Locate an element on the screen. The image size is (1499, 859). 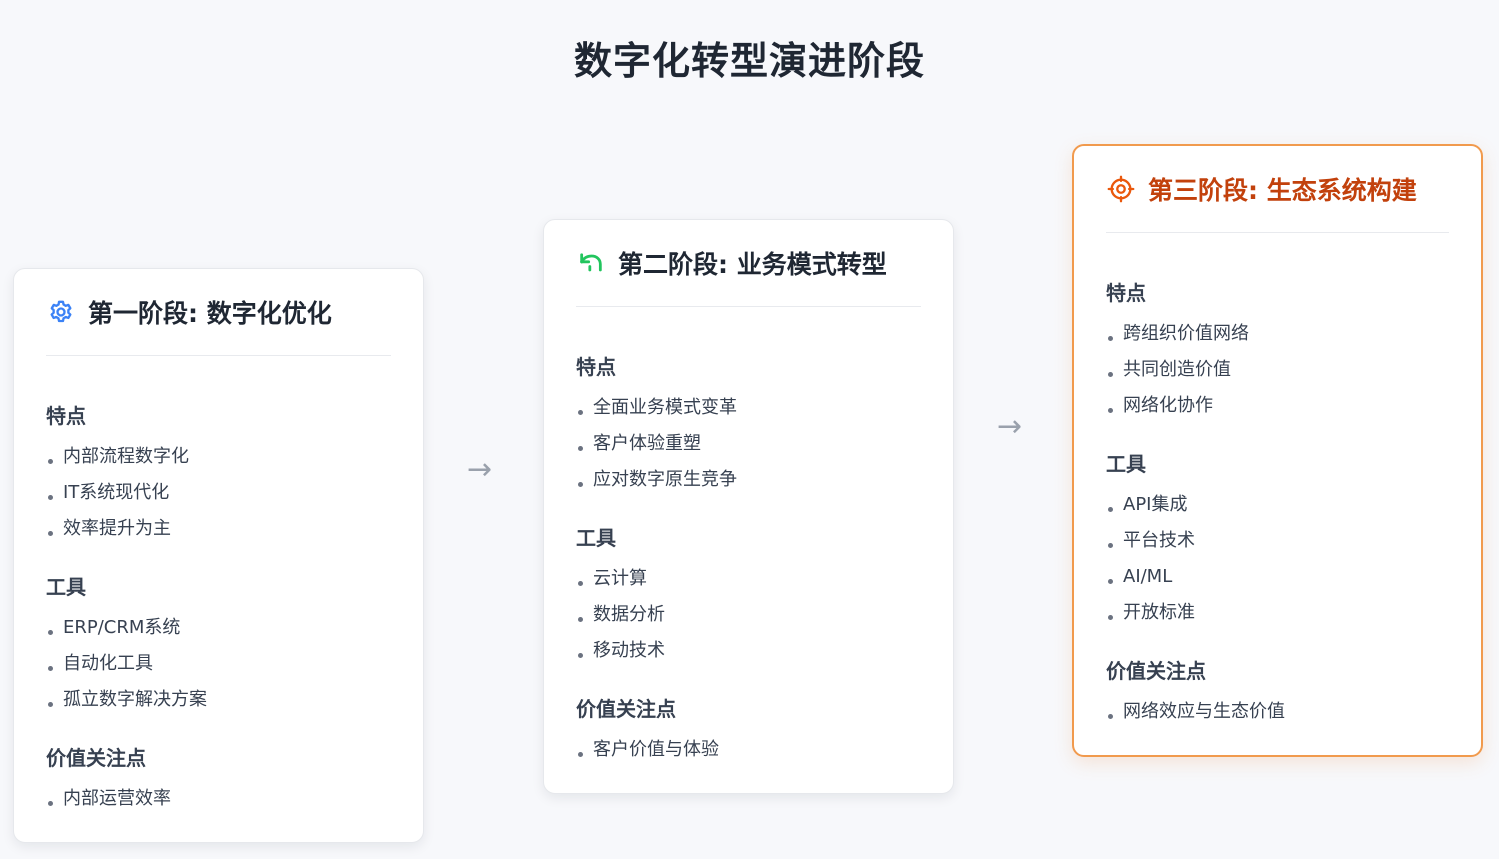
tool-list: 云计算 数据分析 移动技术 is located at coordinates (748, 615).